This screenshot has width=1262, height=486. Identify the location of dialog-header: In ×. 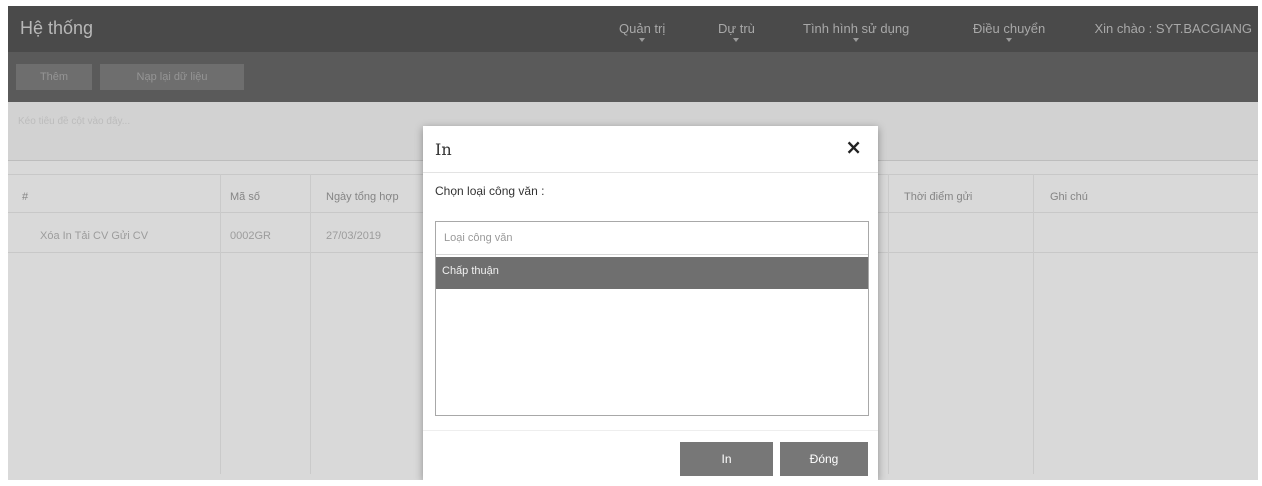
(650, 149).